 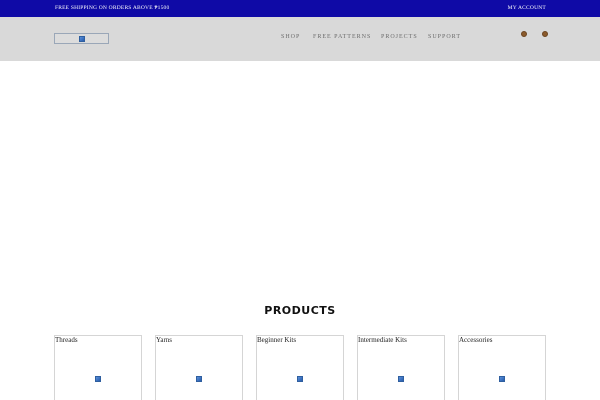 What do you see at coordinates (476, 340) in the screenshot?
I see `category-label: Accessories` at bounding box center [476, 340].